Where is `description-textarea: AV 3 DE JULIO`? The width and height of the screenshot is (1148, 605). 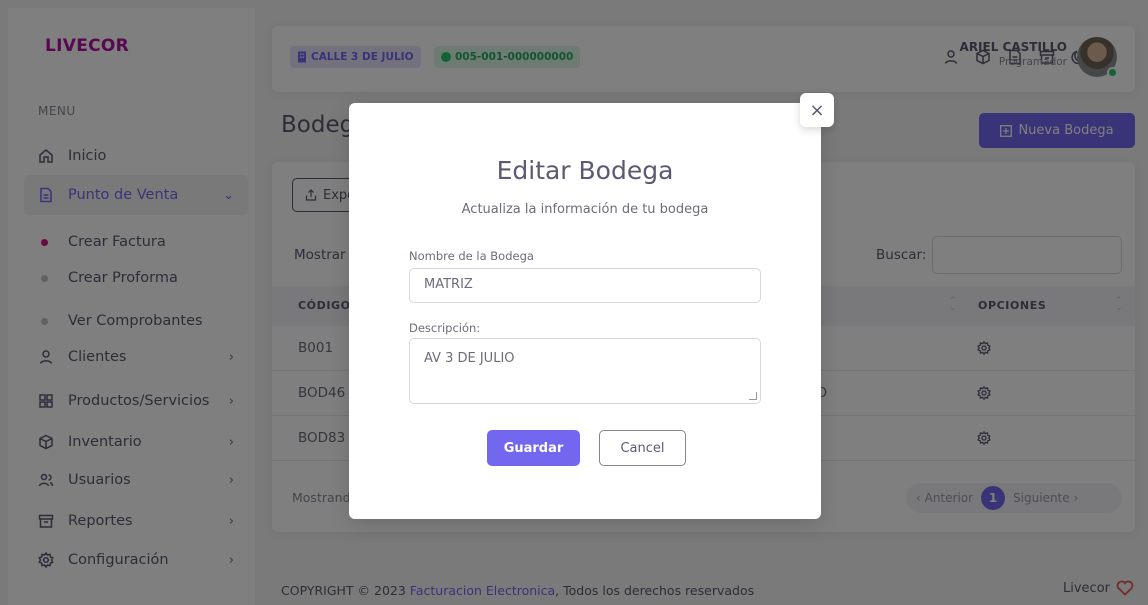
description-textarea: AV 3 DE JULIO is located at coordinates (585, 371).